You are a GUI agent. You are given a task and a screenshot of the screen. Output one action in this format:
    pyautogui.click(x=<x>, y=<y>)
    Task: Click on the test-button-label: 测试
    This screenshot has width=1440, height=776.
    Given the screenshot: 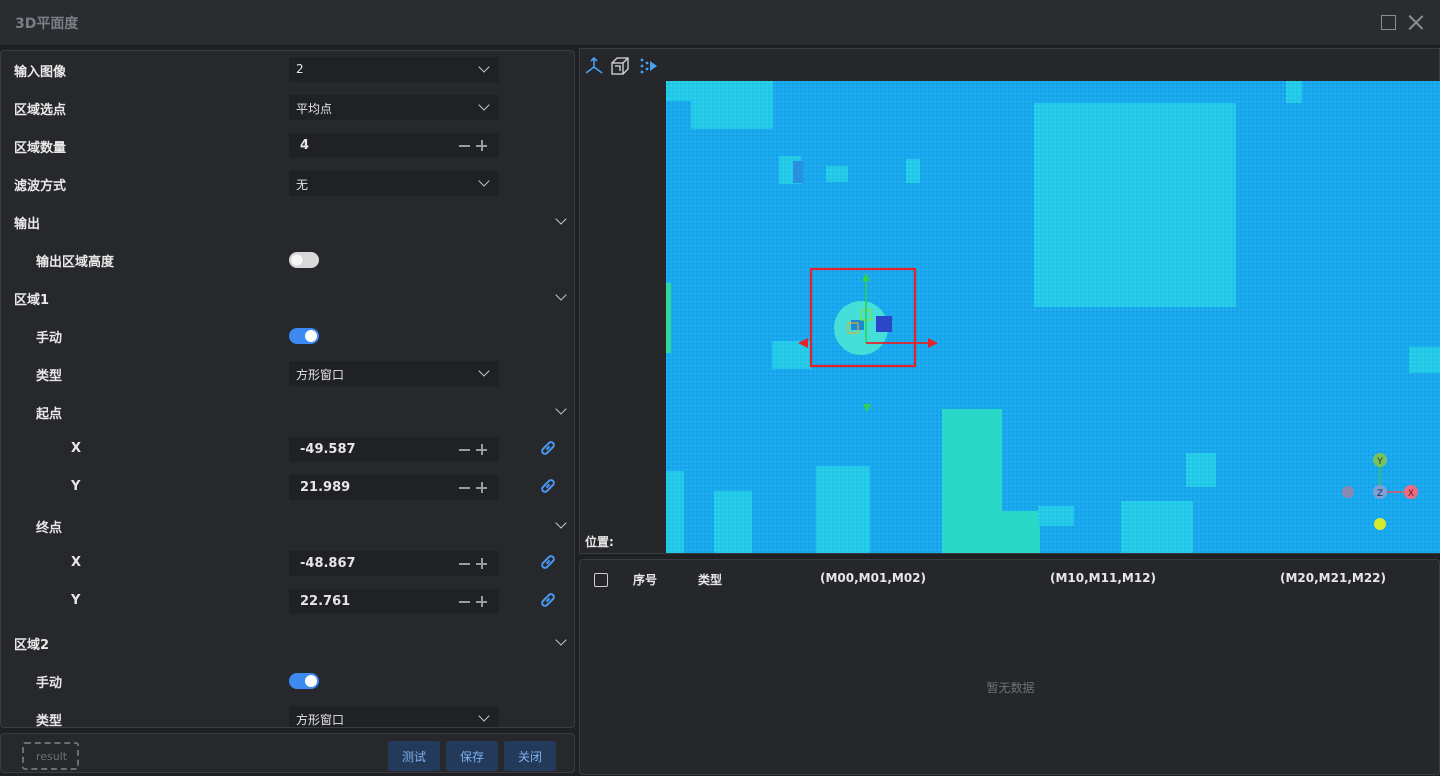 What is the action you would take?
    pyautogui.click(x=413, y=757)
    